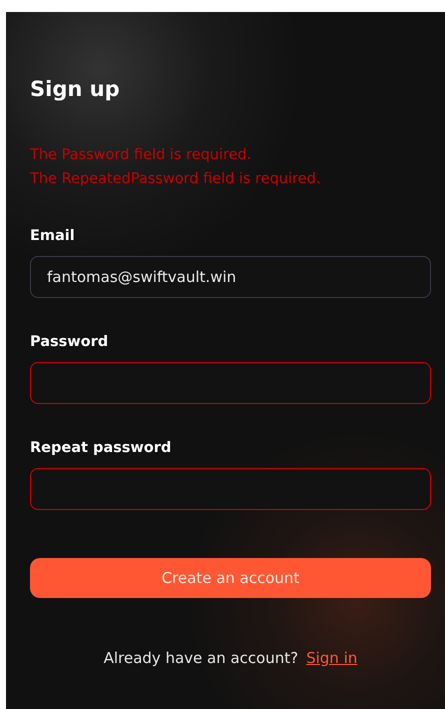 This screenshot has height=709, width=445. Describe the element at coordinates (332, 658) in the screenshot. I see `sign-in-link: Sign in` at that location.